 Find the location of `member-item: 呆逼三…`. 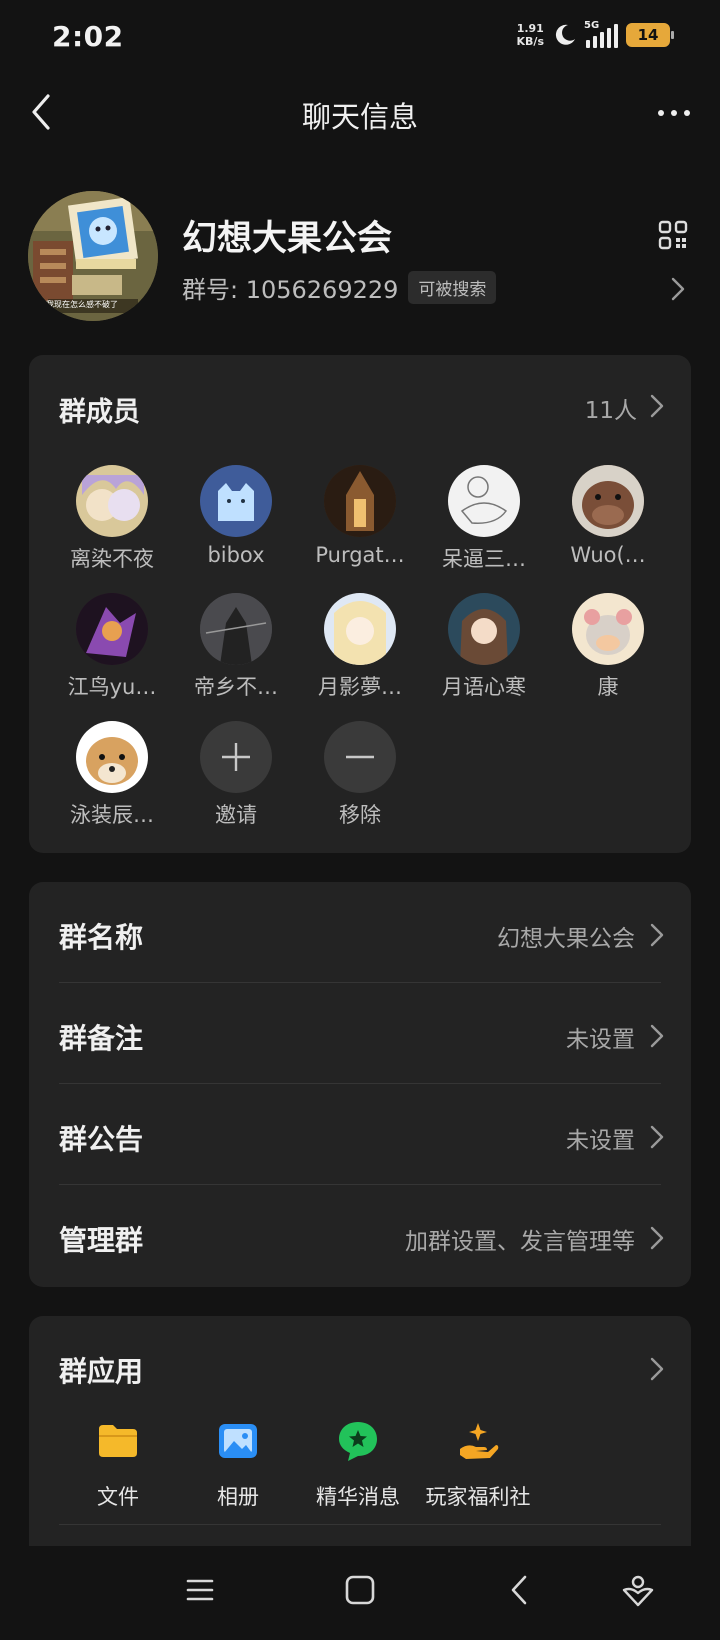

member-item: 呆逼三… is located at coordinates (484, 519).